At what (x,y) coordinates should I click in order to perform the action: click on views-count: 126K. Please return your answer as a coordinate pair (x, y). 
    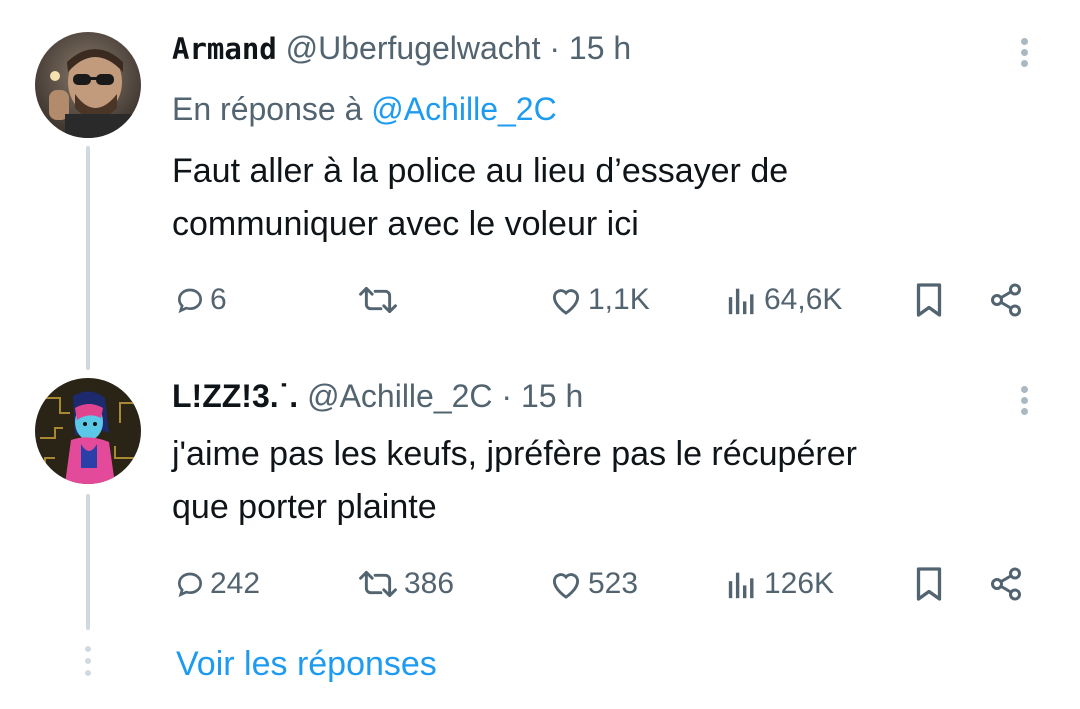
    Looking at the image, I should click on (799, 583).